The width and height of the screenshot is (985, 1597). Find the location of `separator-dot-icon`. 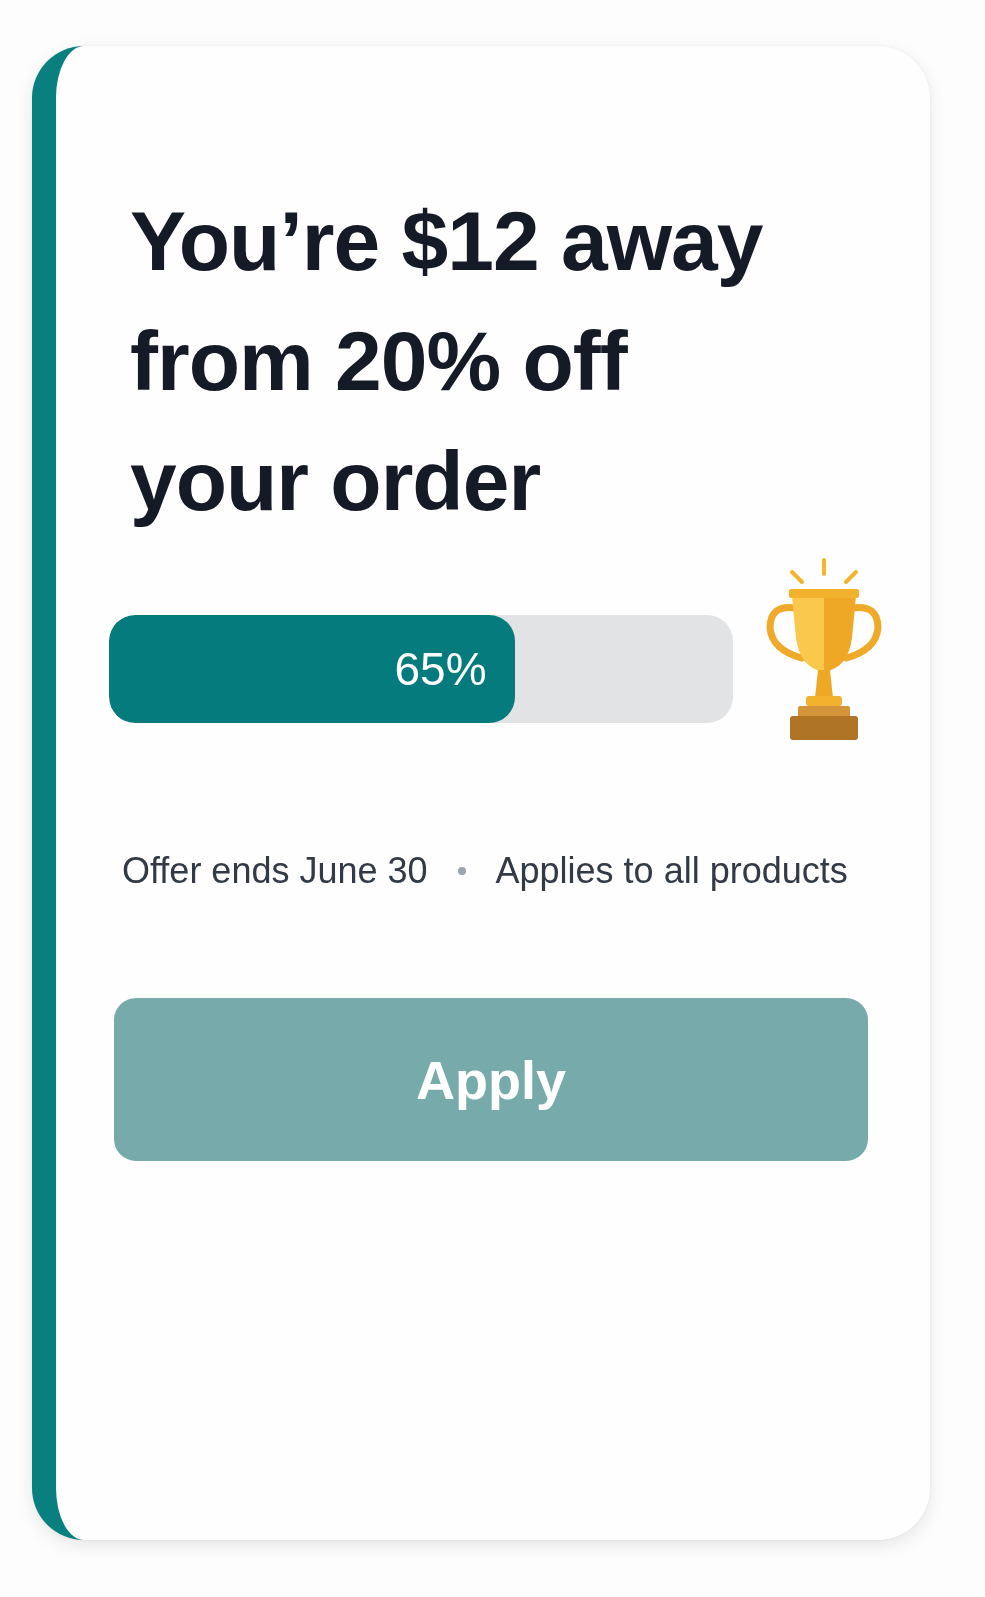

separator-dot-icon is located at coordinates (461, 871).